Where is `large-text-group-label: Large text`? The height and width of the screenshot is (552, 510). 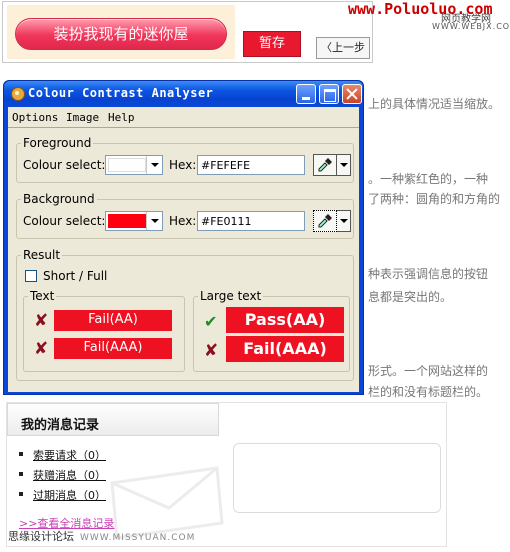
large-text-group-label: Large text is located at coordinates (231, 296).